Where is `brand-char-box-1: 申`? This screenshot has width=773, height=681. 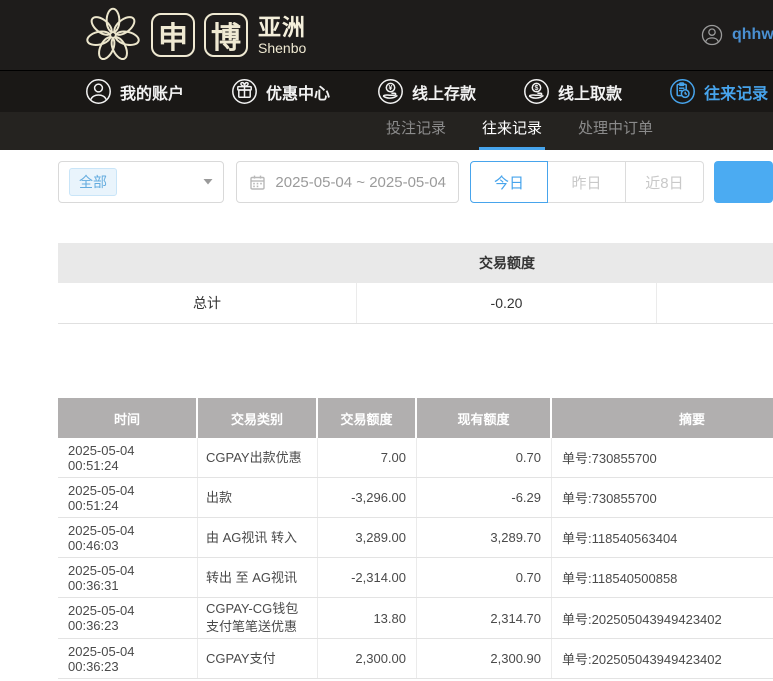 brand-char-box-1: 申 is located at coordinates (173, 35).